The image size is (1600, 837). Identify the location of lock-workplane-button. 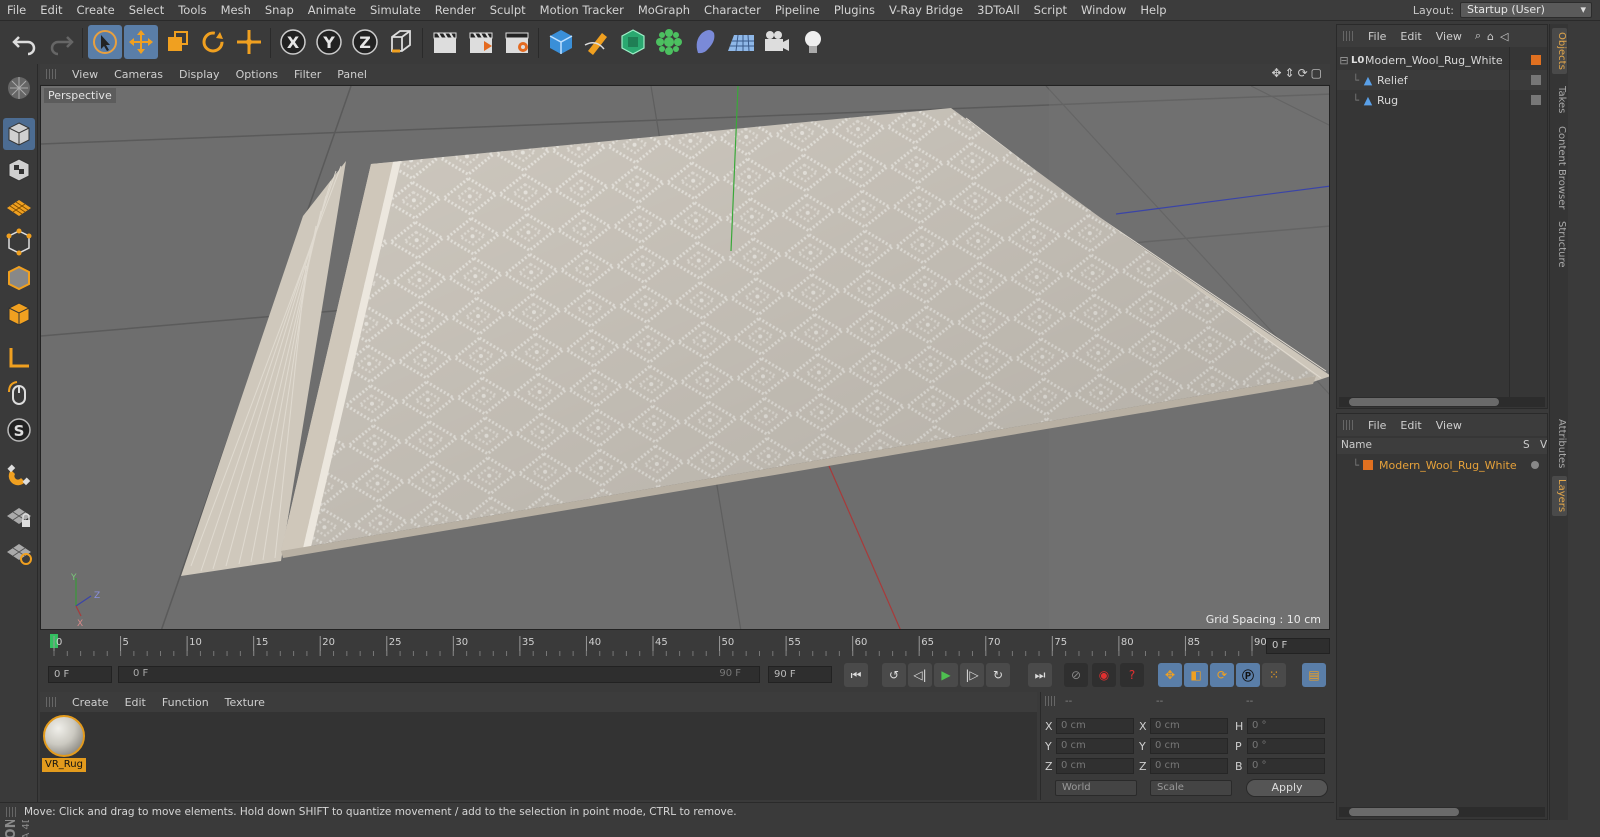
(19, 516).